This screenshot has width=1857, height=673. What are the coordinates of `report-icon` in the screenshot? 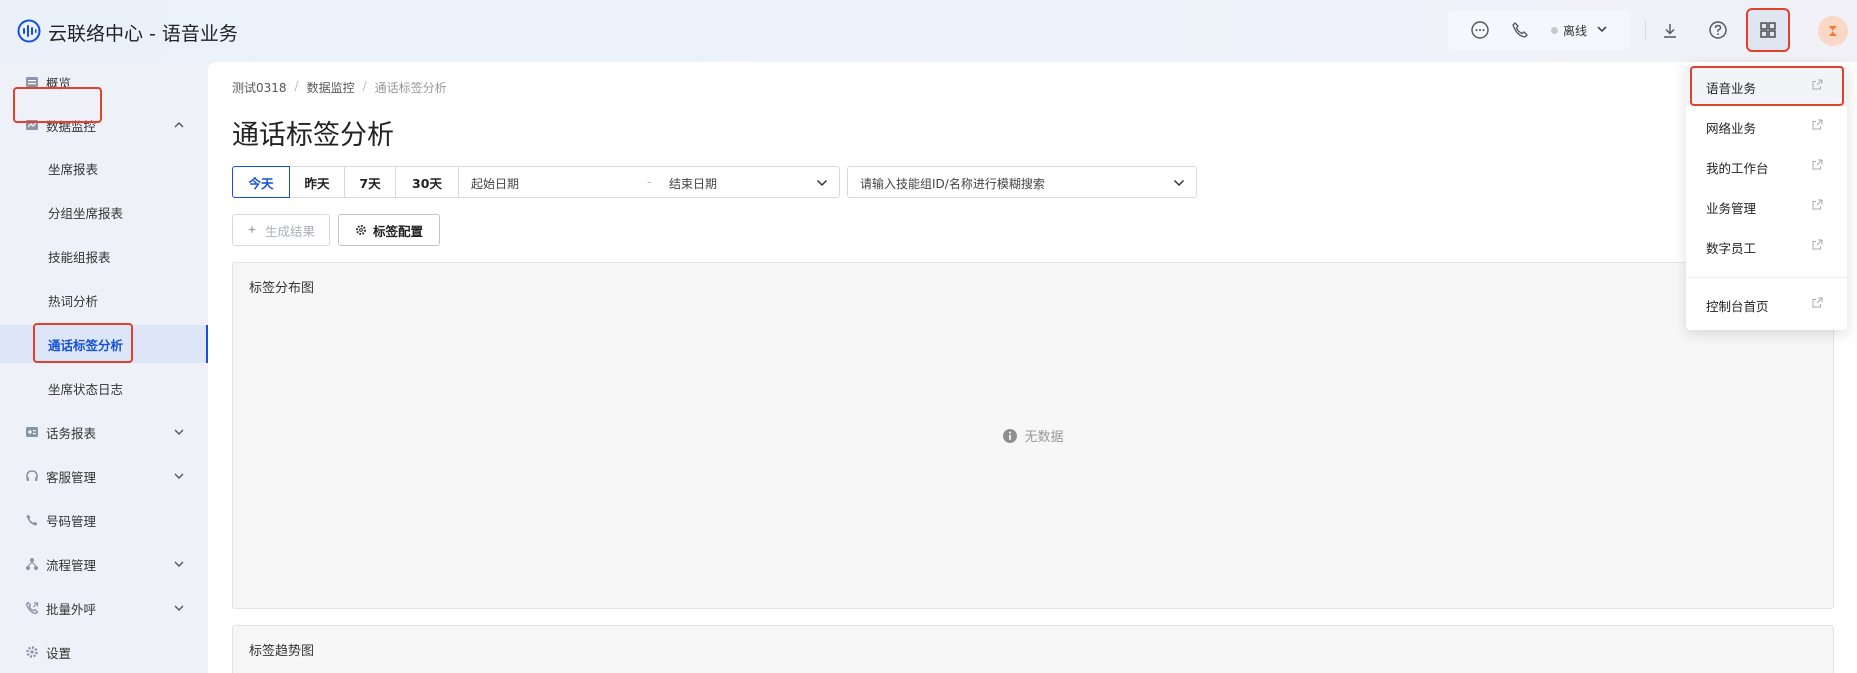 It's located at (32, 432).